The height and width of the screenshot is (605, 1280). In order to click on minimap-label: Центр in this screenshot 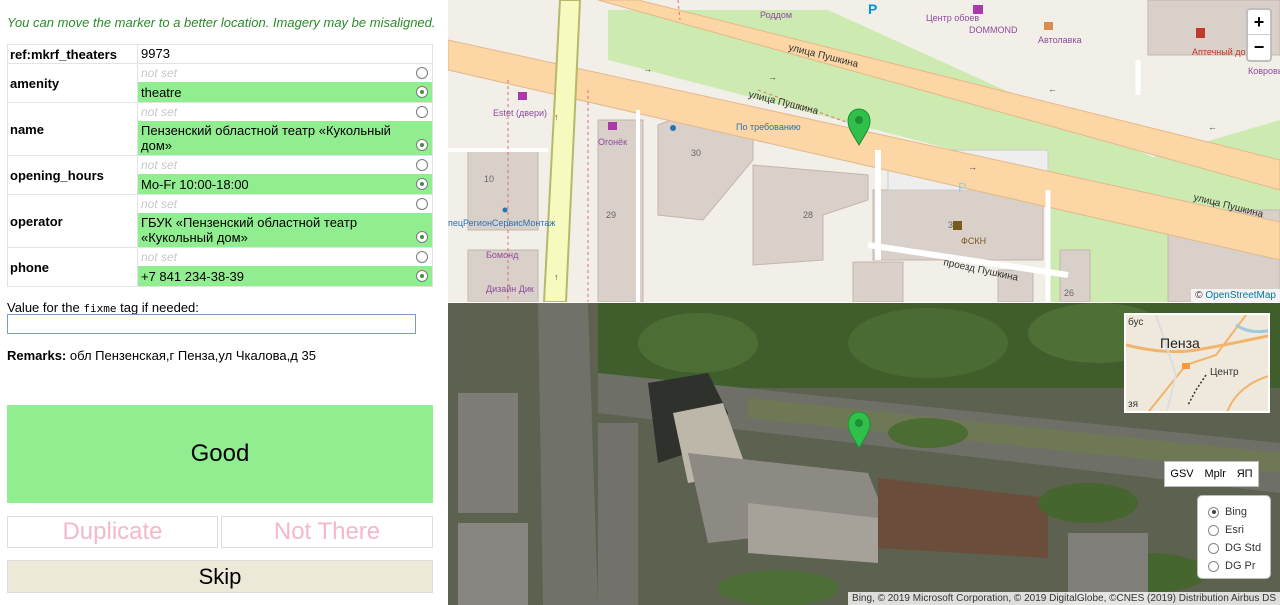, I will do `click(1224, 372)`.